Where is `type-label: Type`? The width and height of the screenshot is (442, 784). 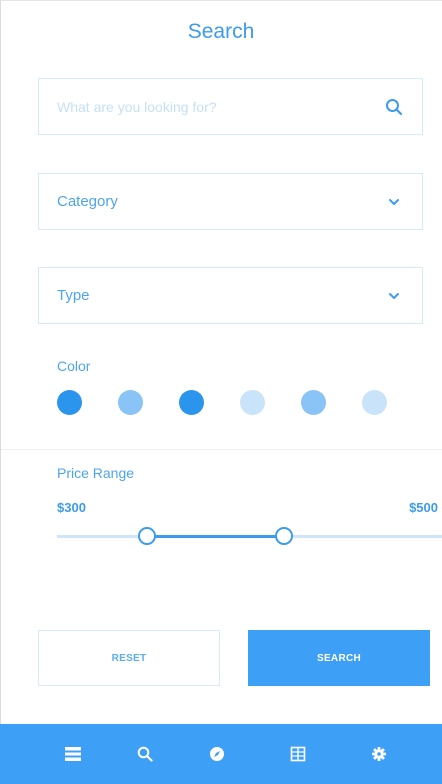 type-label: Type is located at coordinates (73, 295).